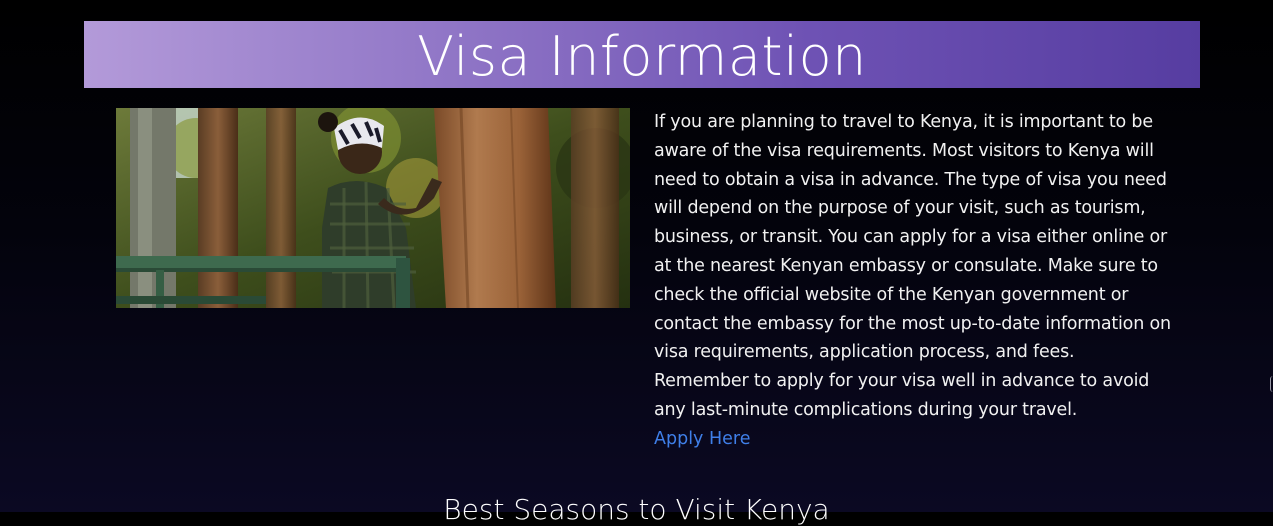 The image size is (1273, 526). I want to click on section-header-banner: Visa Information, so click(642, 54).